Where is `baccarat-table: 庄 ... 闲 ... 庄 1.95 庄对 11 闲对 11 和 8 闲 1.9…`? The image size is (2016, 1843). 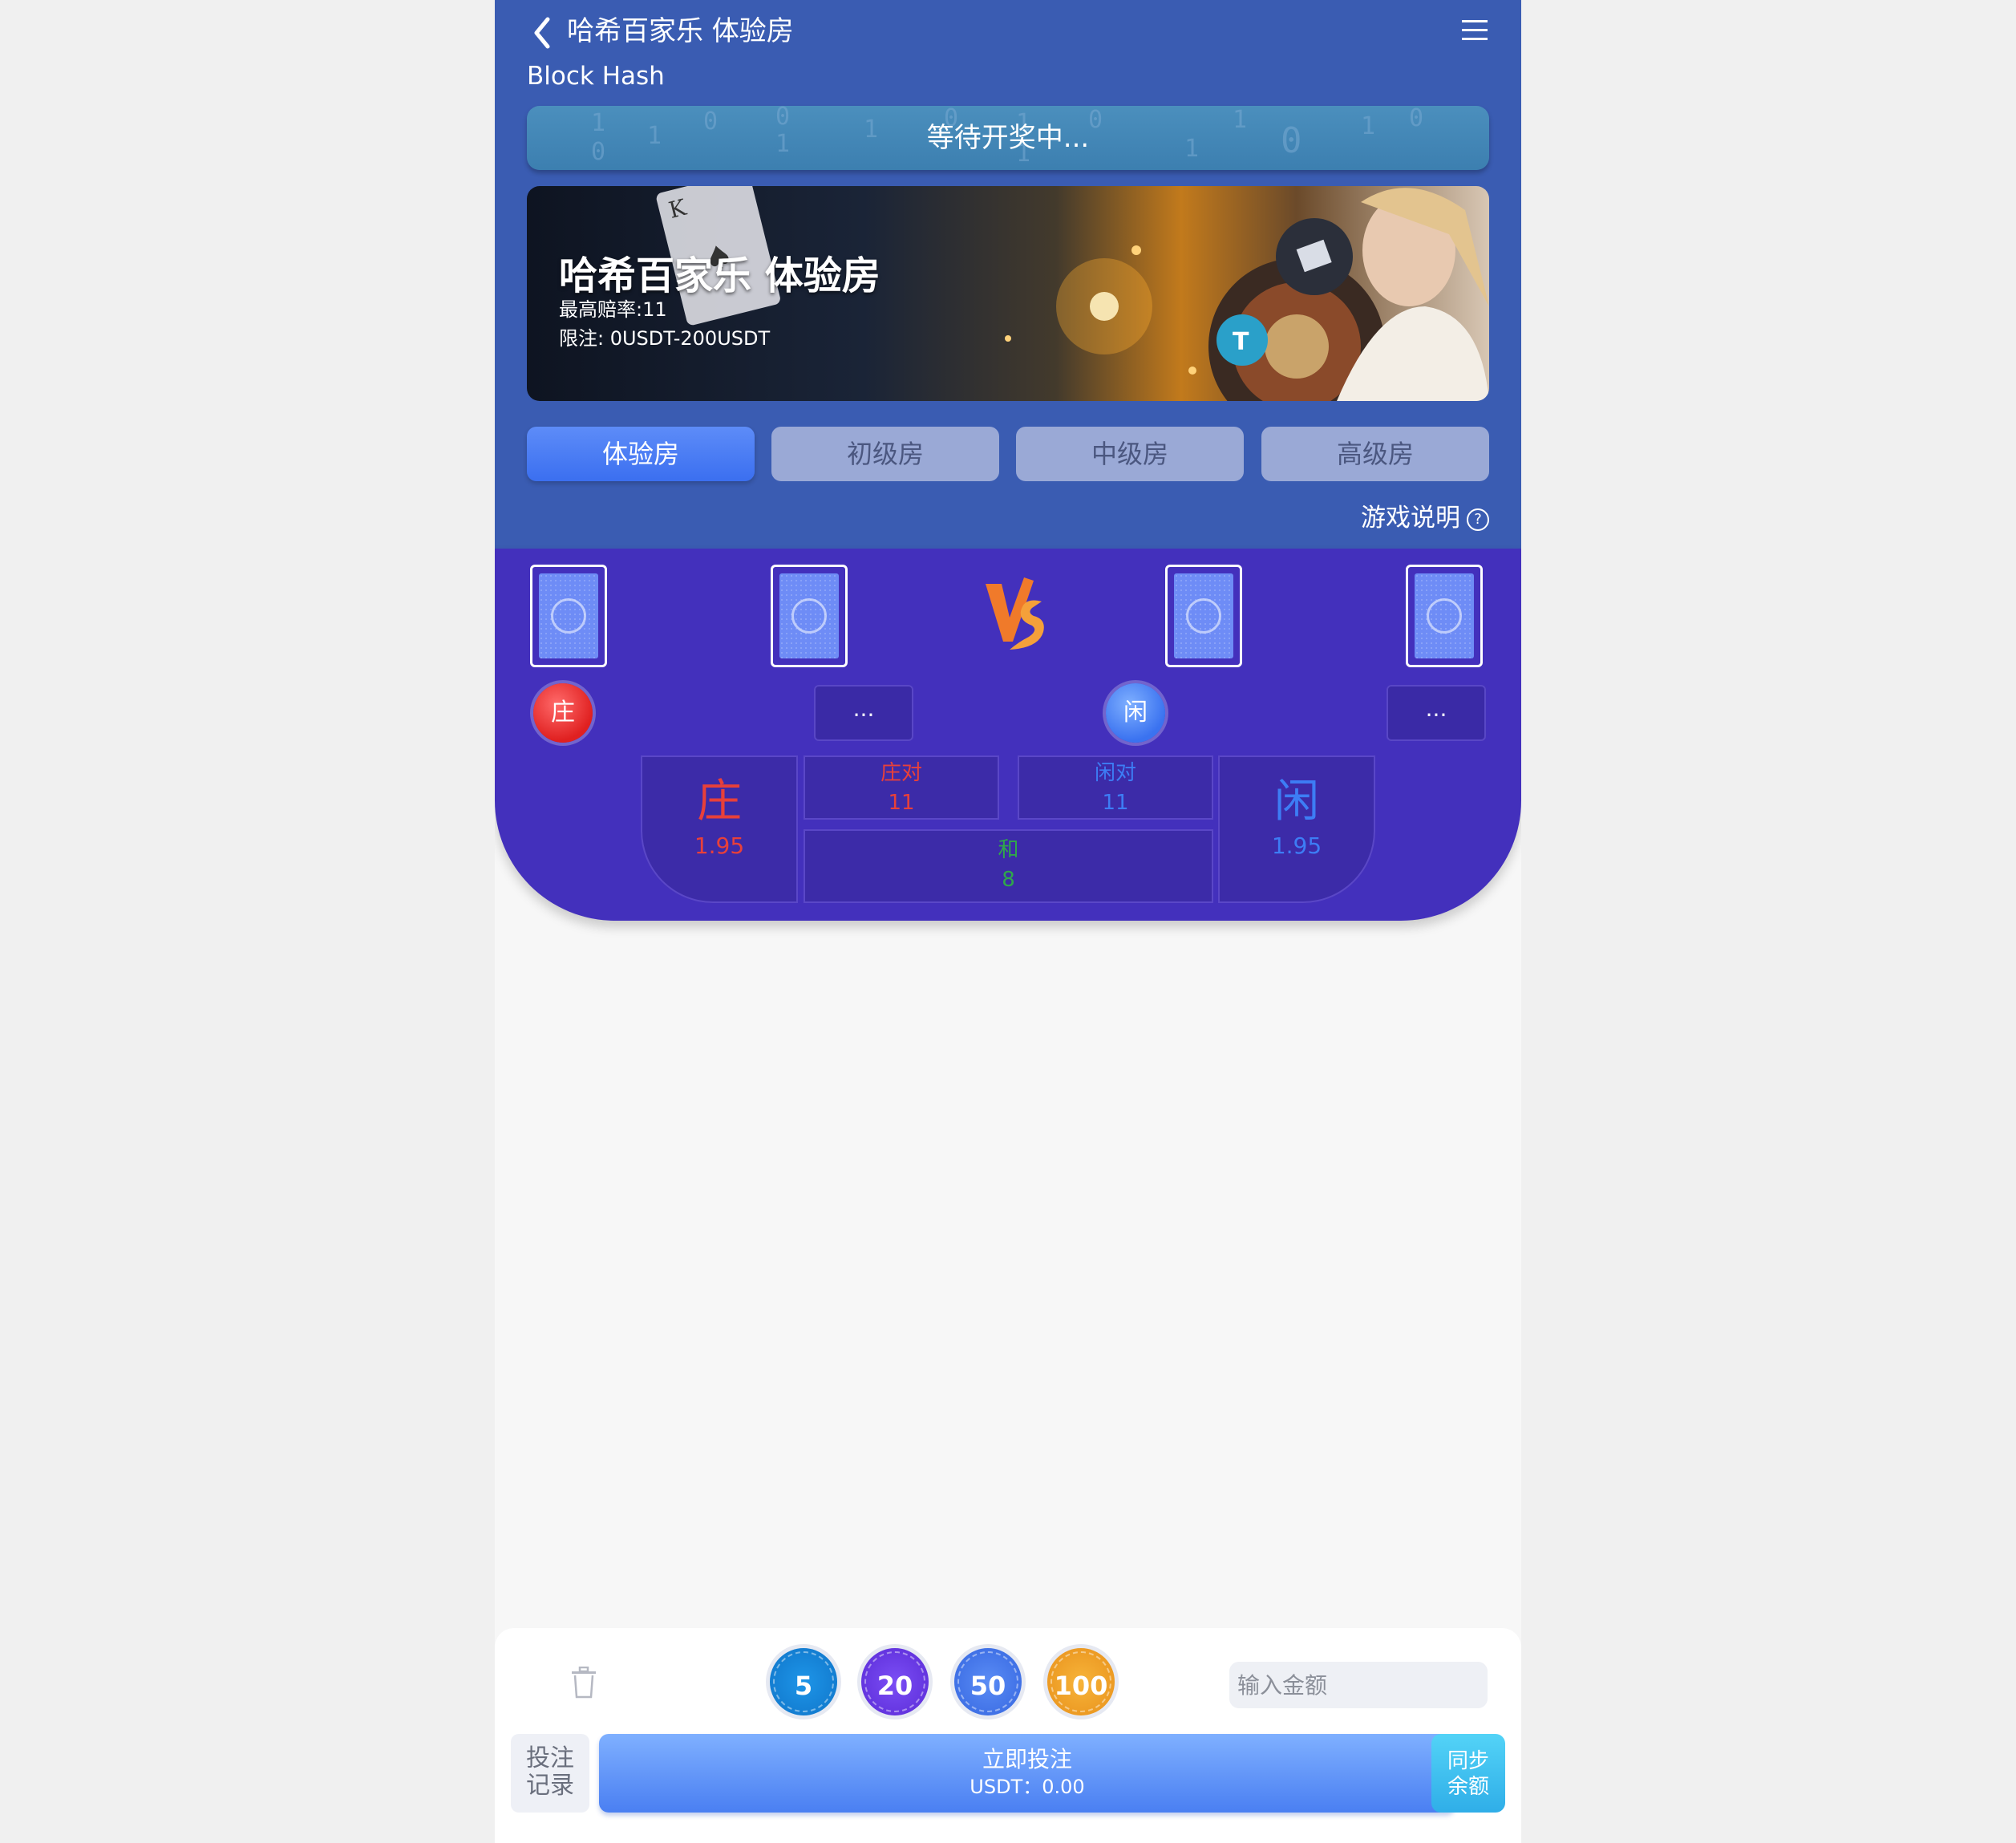
baccarat-table: 庄 ... 闲 ... 庄 1.95 庄对 11 闲对 11 和 8 闲 1.9… is located at coordinates (1008, 735).